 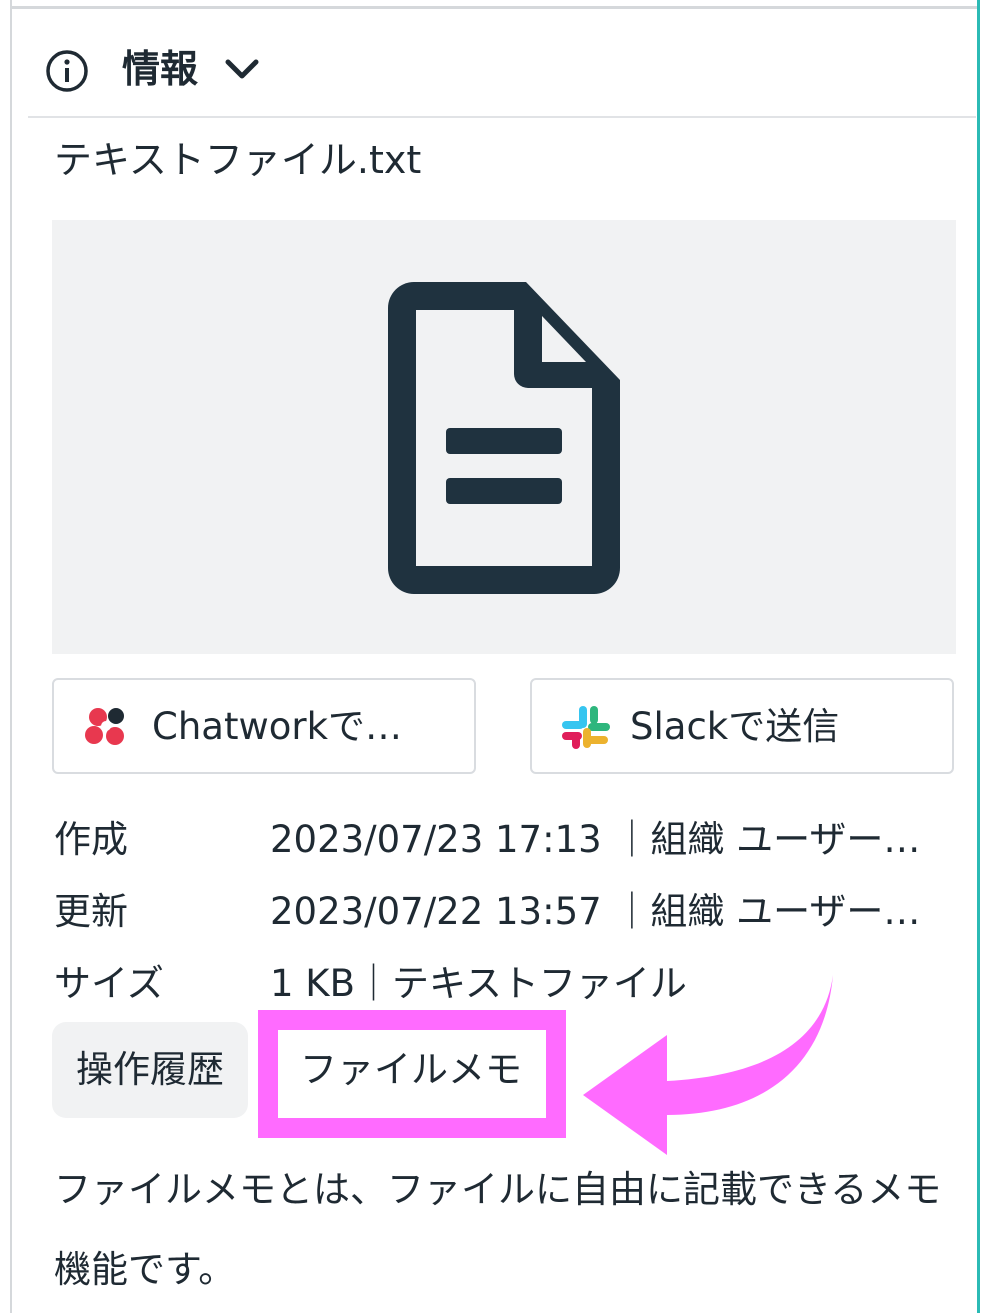 What do you see at coordinates (586, 727) in the screenshot?
I see `slack-logo-icon` at bounding box center [586, 727].